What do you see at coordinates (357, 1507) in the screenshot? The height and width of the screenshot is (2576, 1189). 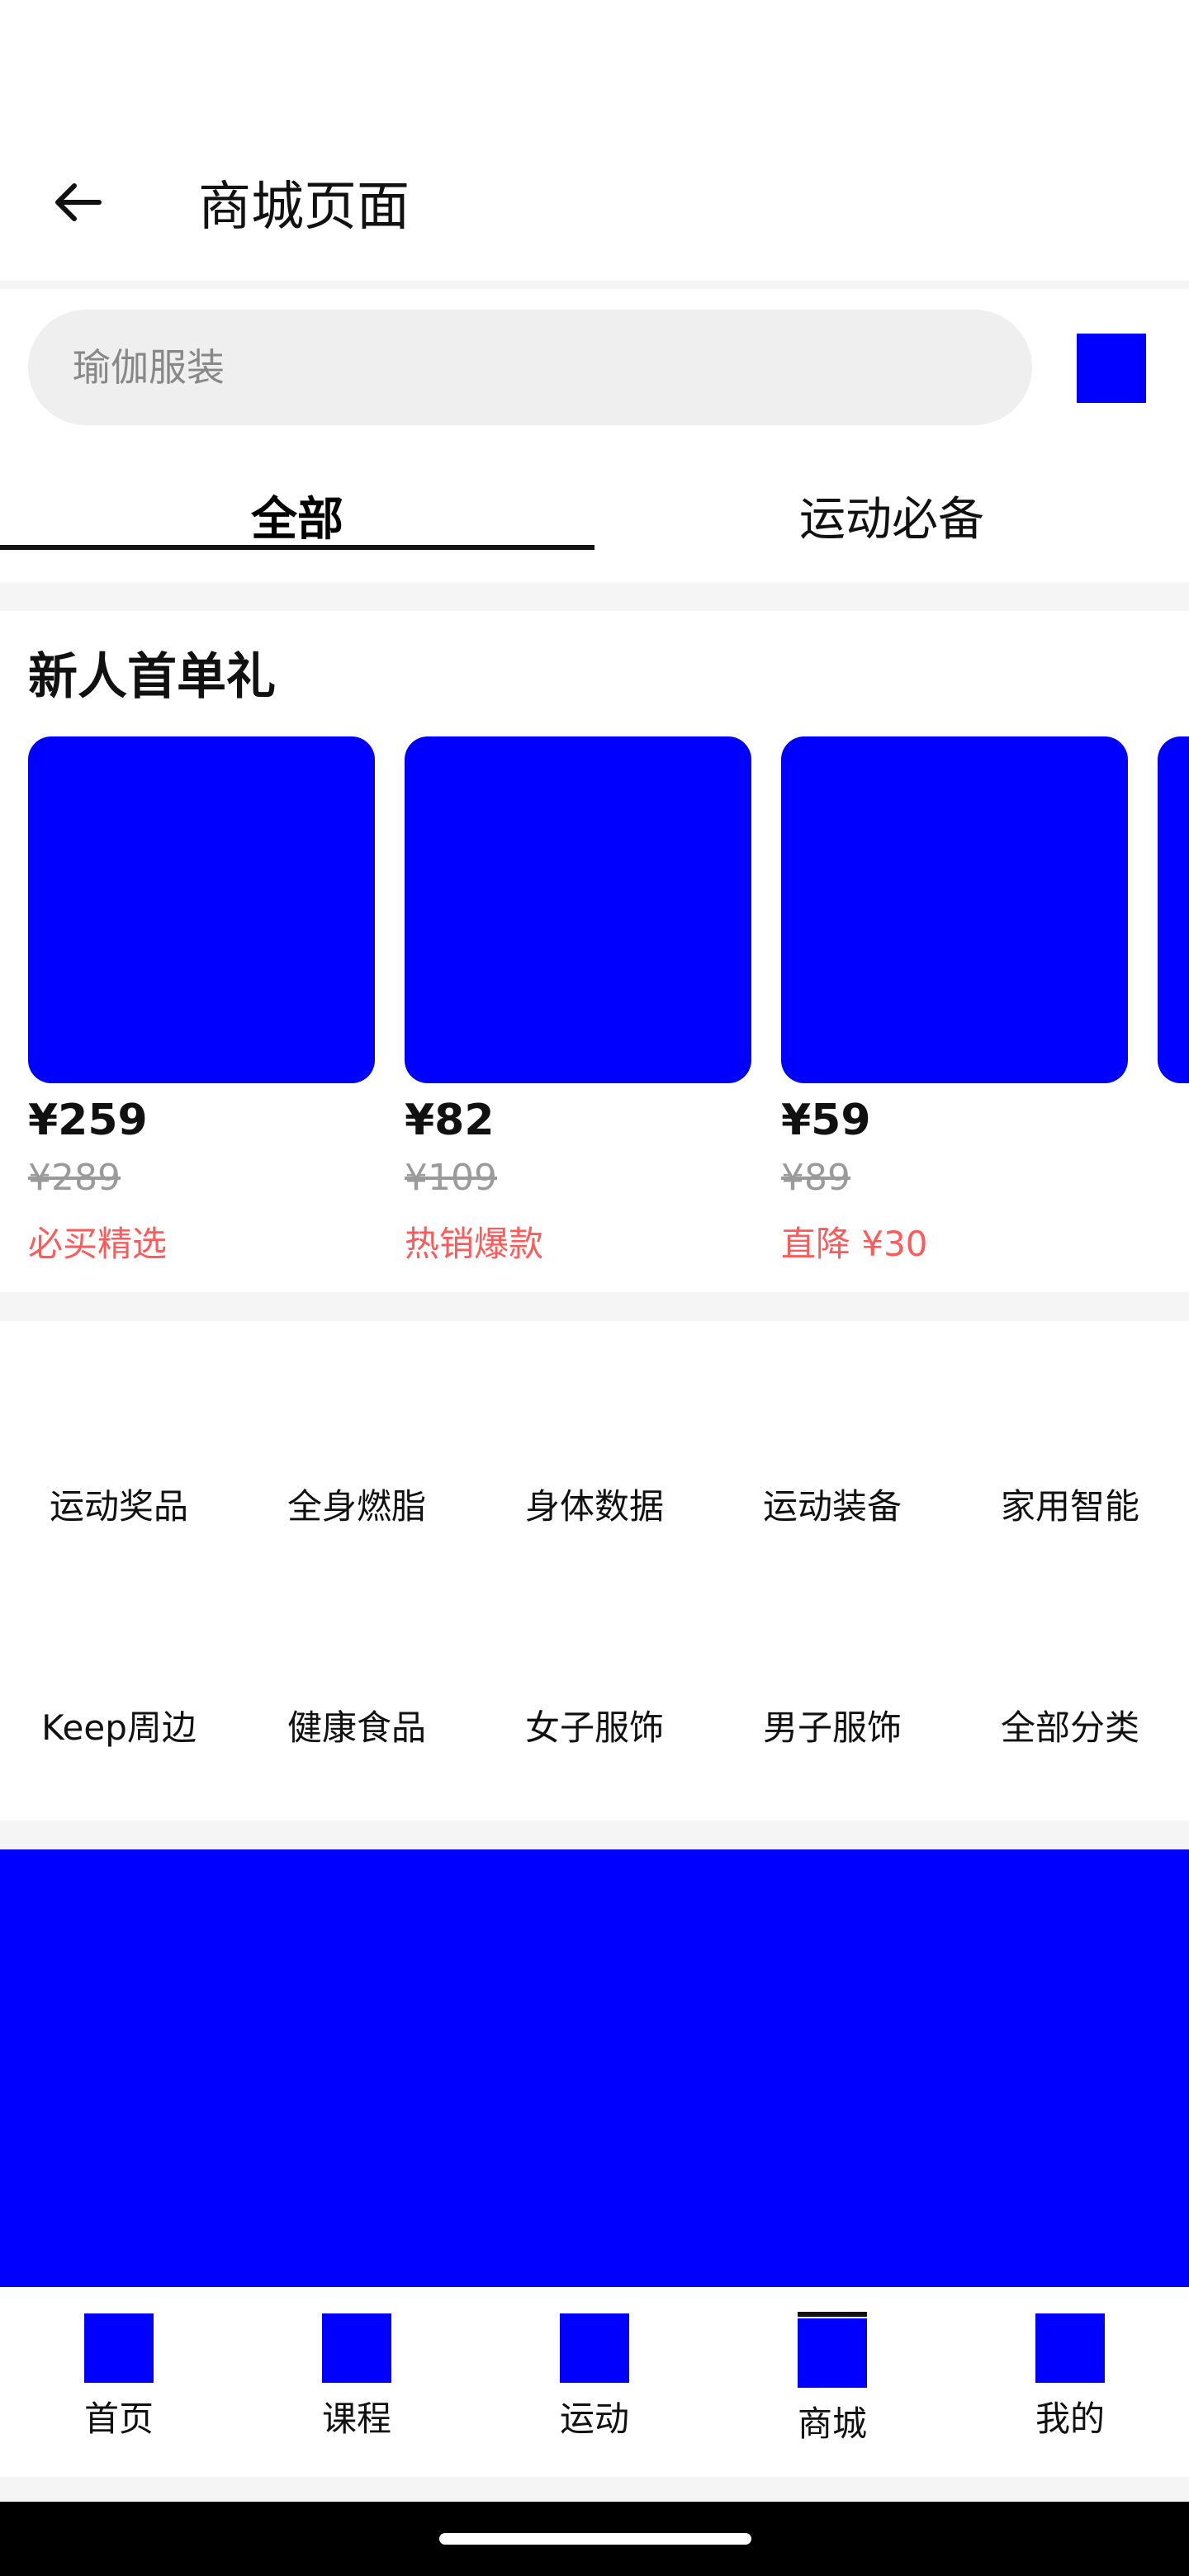 I see `category-fat-burning: 全身燃脂` at bounding box center [357, 1507].